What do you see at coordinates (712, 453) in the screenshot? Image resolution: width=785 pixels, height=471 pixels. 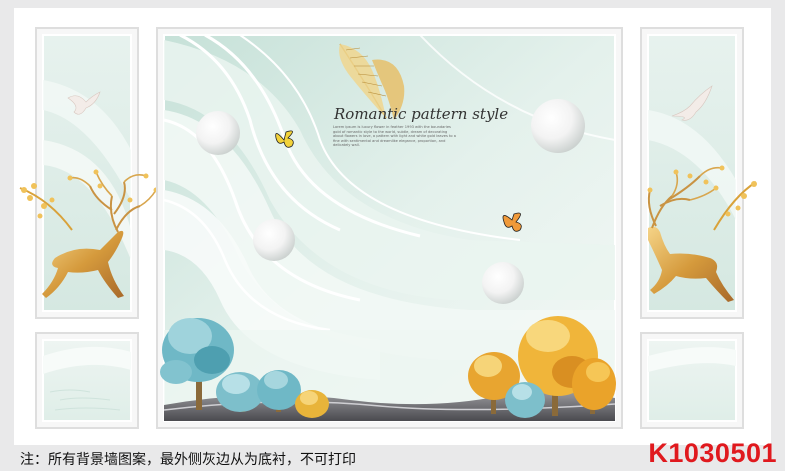 I see `product-code: K1030501` at bounding box center [712, 453].